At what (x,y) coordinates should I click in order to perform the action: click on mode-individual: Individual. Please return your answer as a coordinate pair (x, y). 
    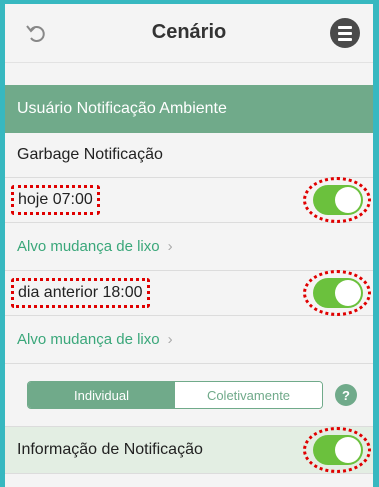
    Looking at the image, I should click on (101, 395).